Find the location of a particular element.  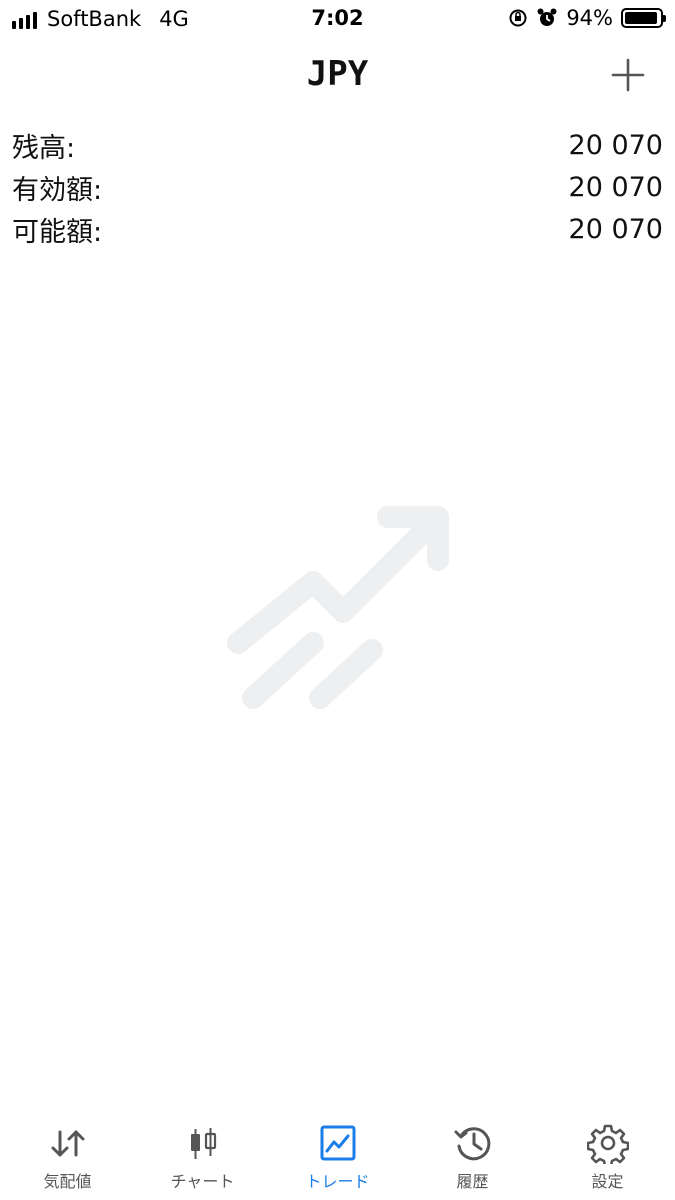

plus-icon is located at coordinates (628, 75).